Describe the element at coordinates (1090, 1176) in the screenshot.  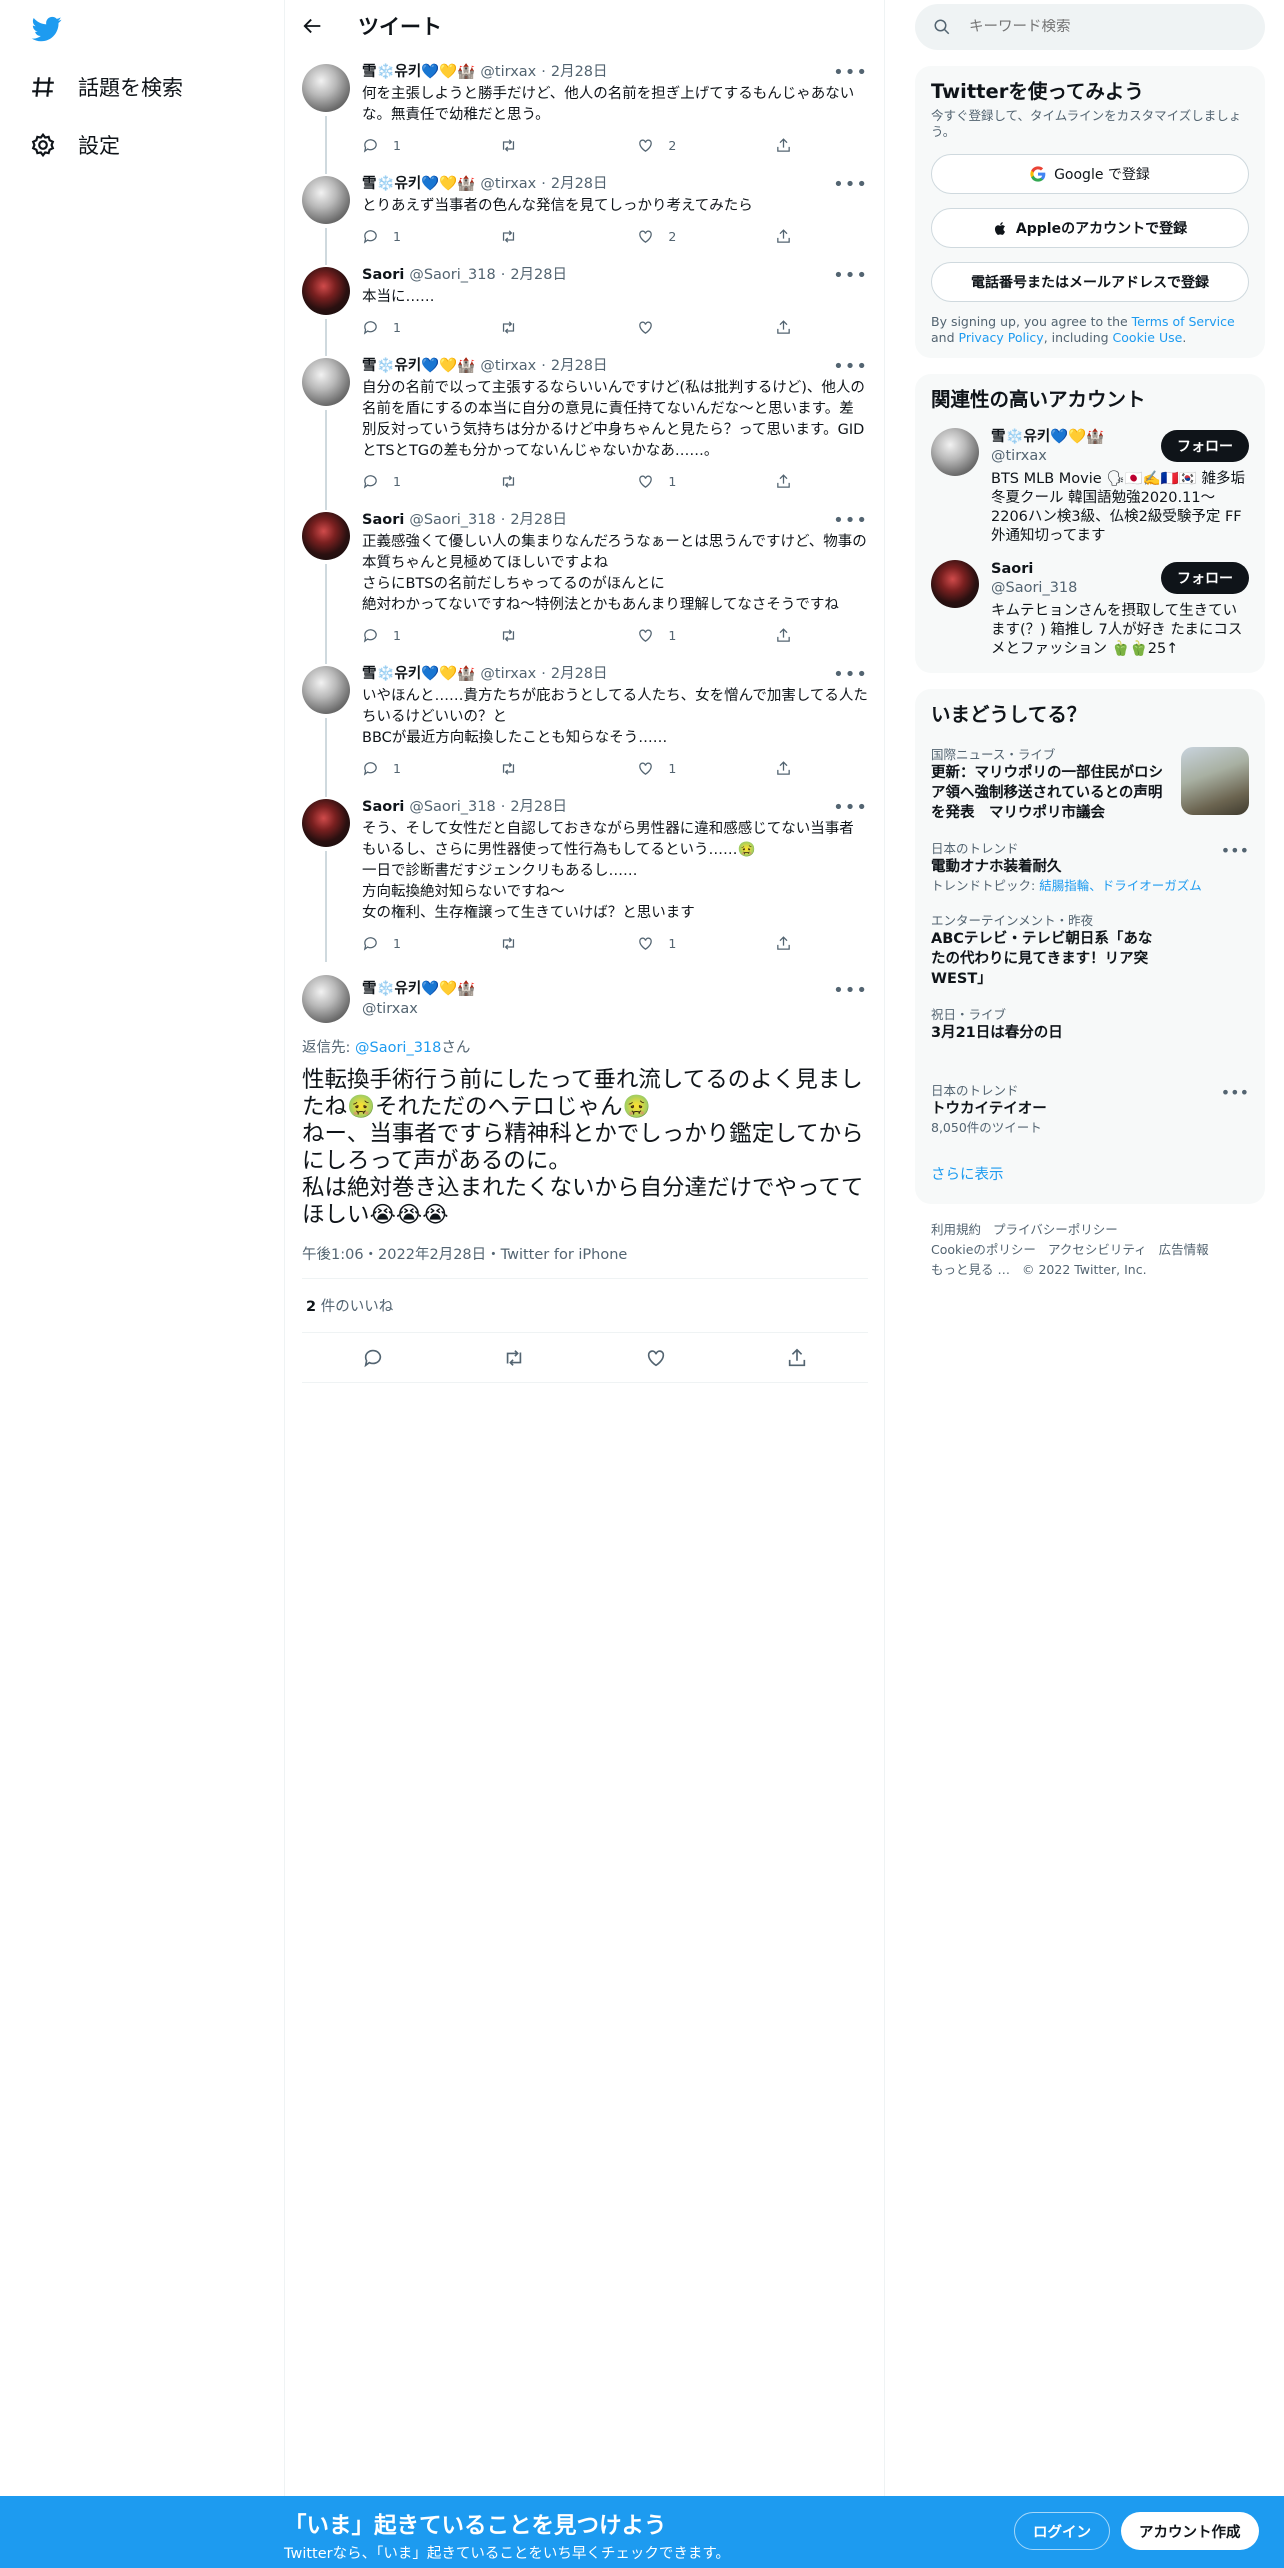
I see `show-more-link: さらに表示` at that location.